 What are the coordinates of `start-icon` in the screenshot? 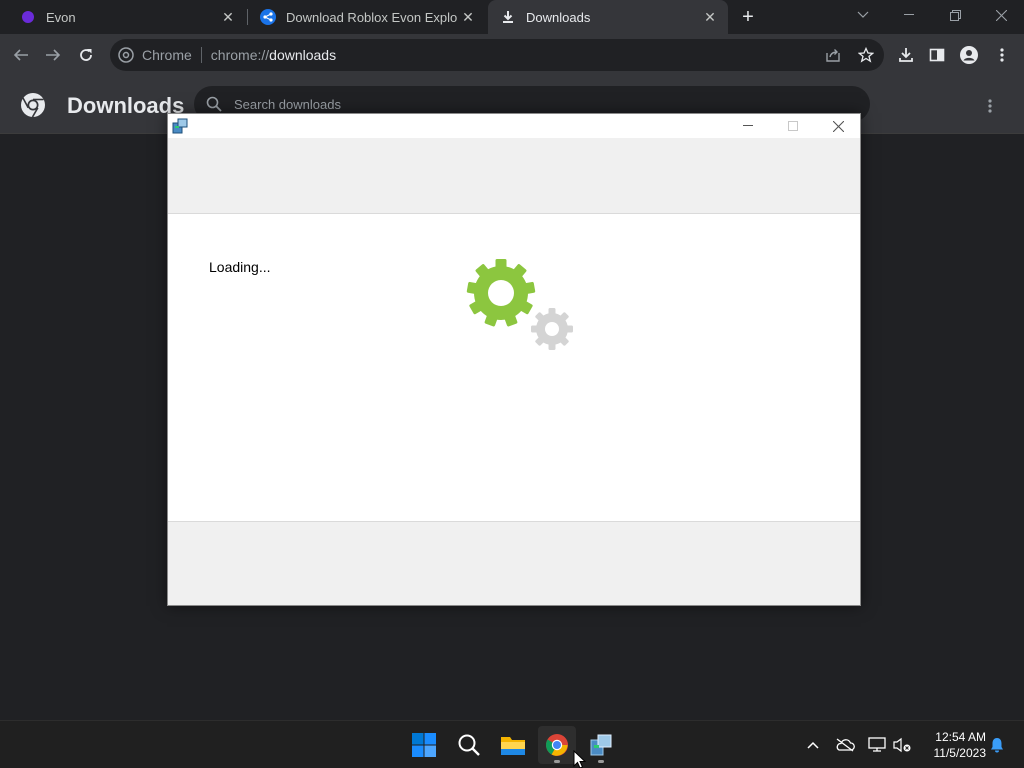 It's located at (424, 745).